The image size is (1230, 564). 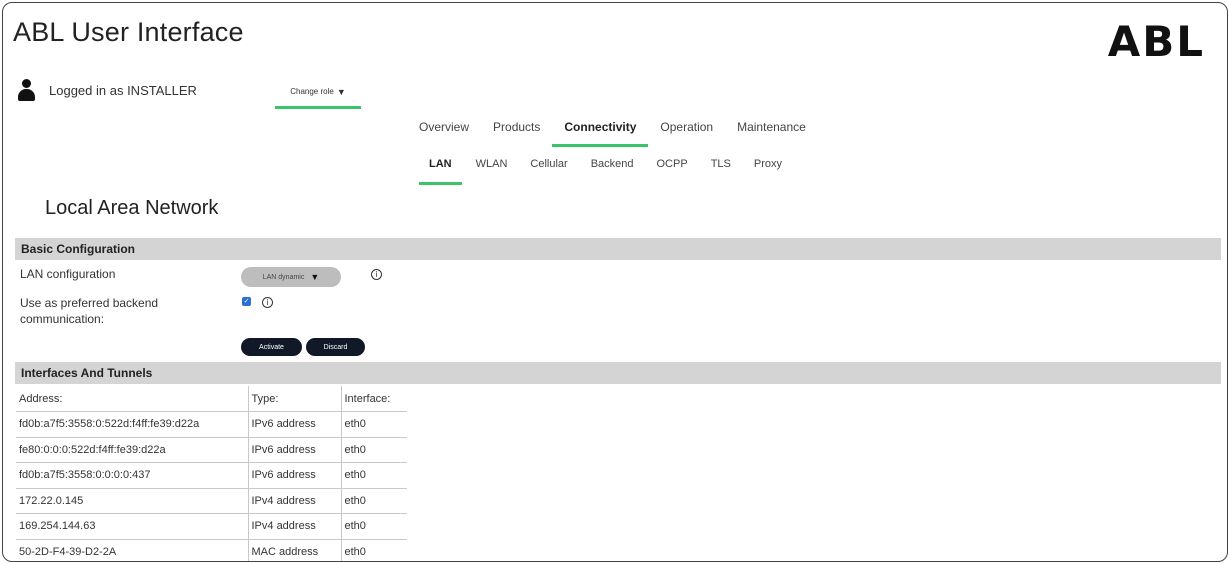 I want to click on discard-button: Discard, so click(x=335, y=347).